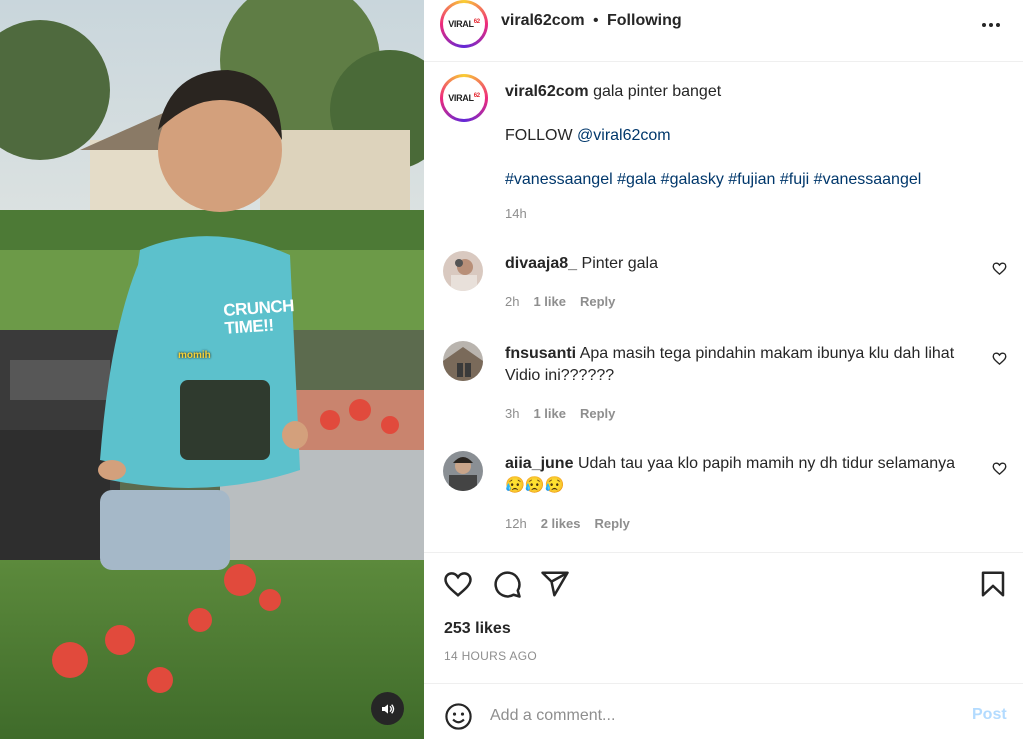 This screenshot has width=1023, height=739. I want to click on comment-text: Pinter gala, so click(620, 263).